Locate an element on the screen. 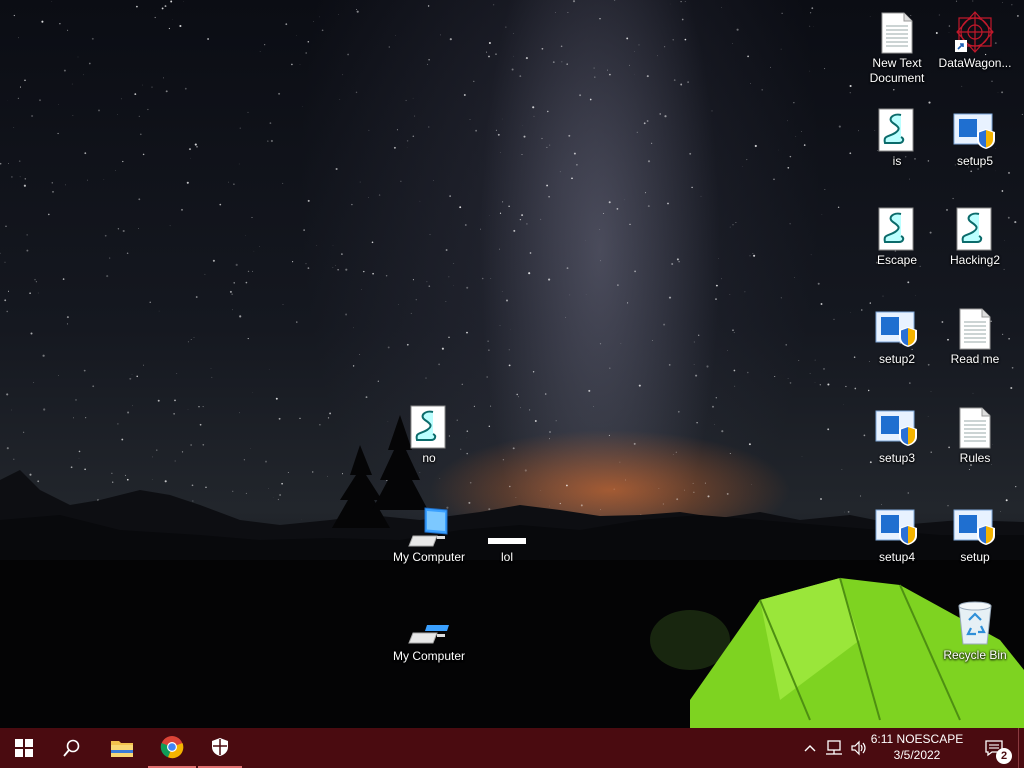  desktop-icon-label: setup3 is located at coordinates (897, 458).